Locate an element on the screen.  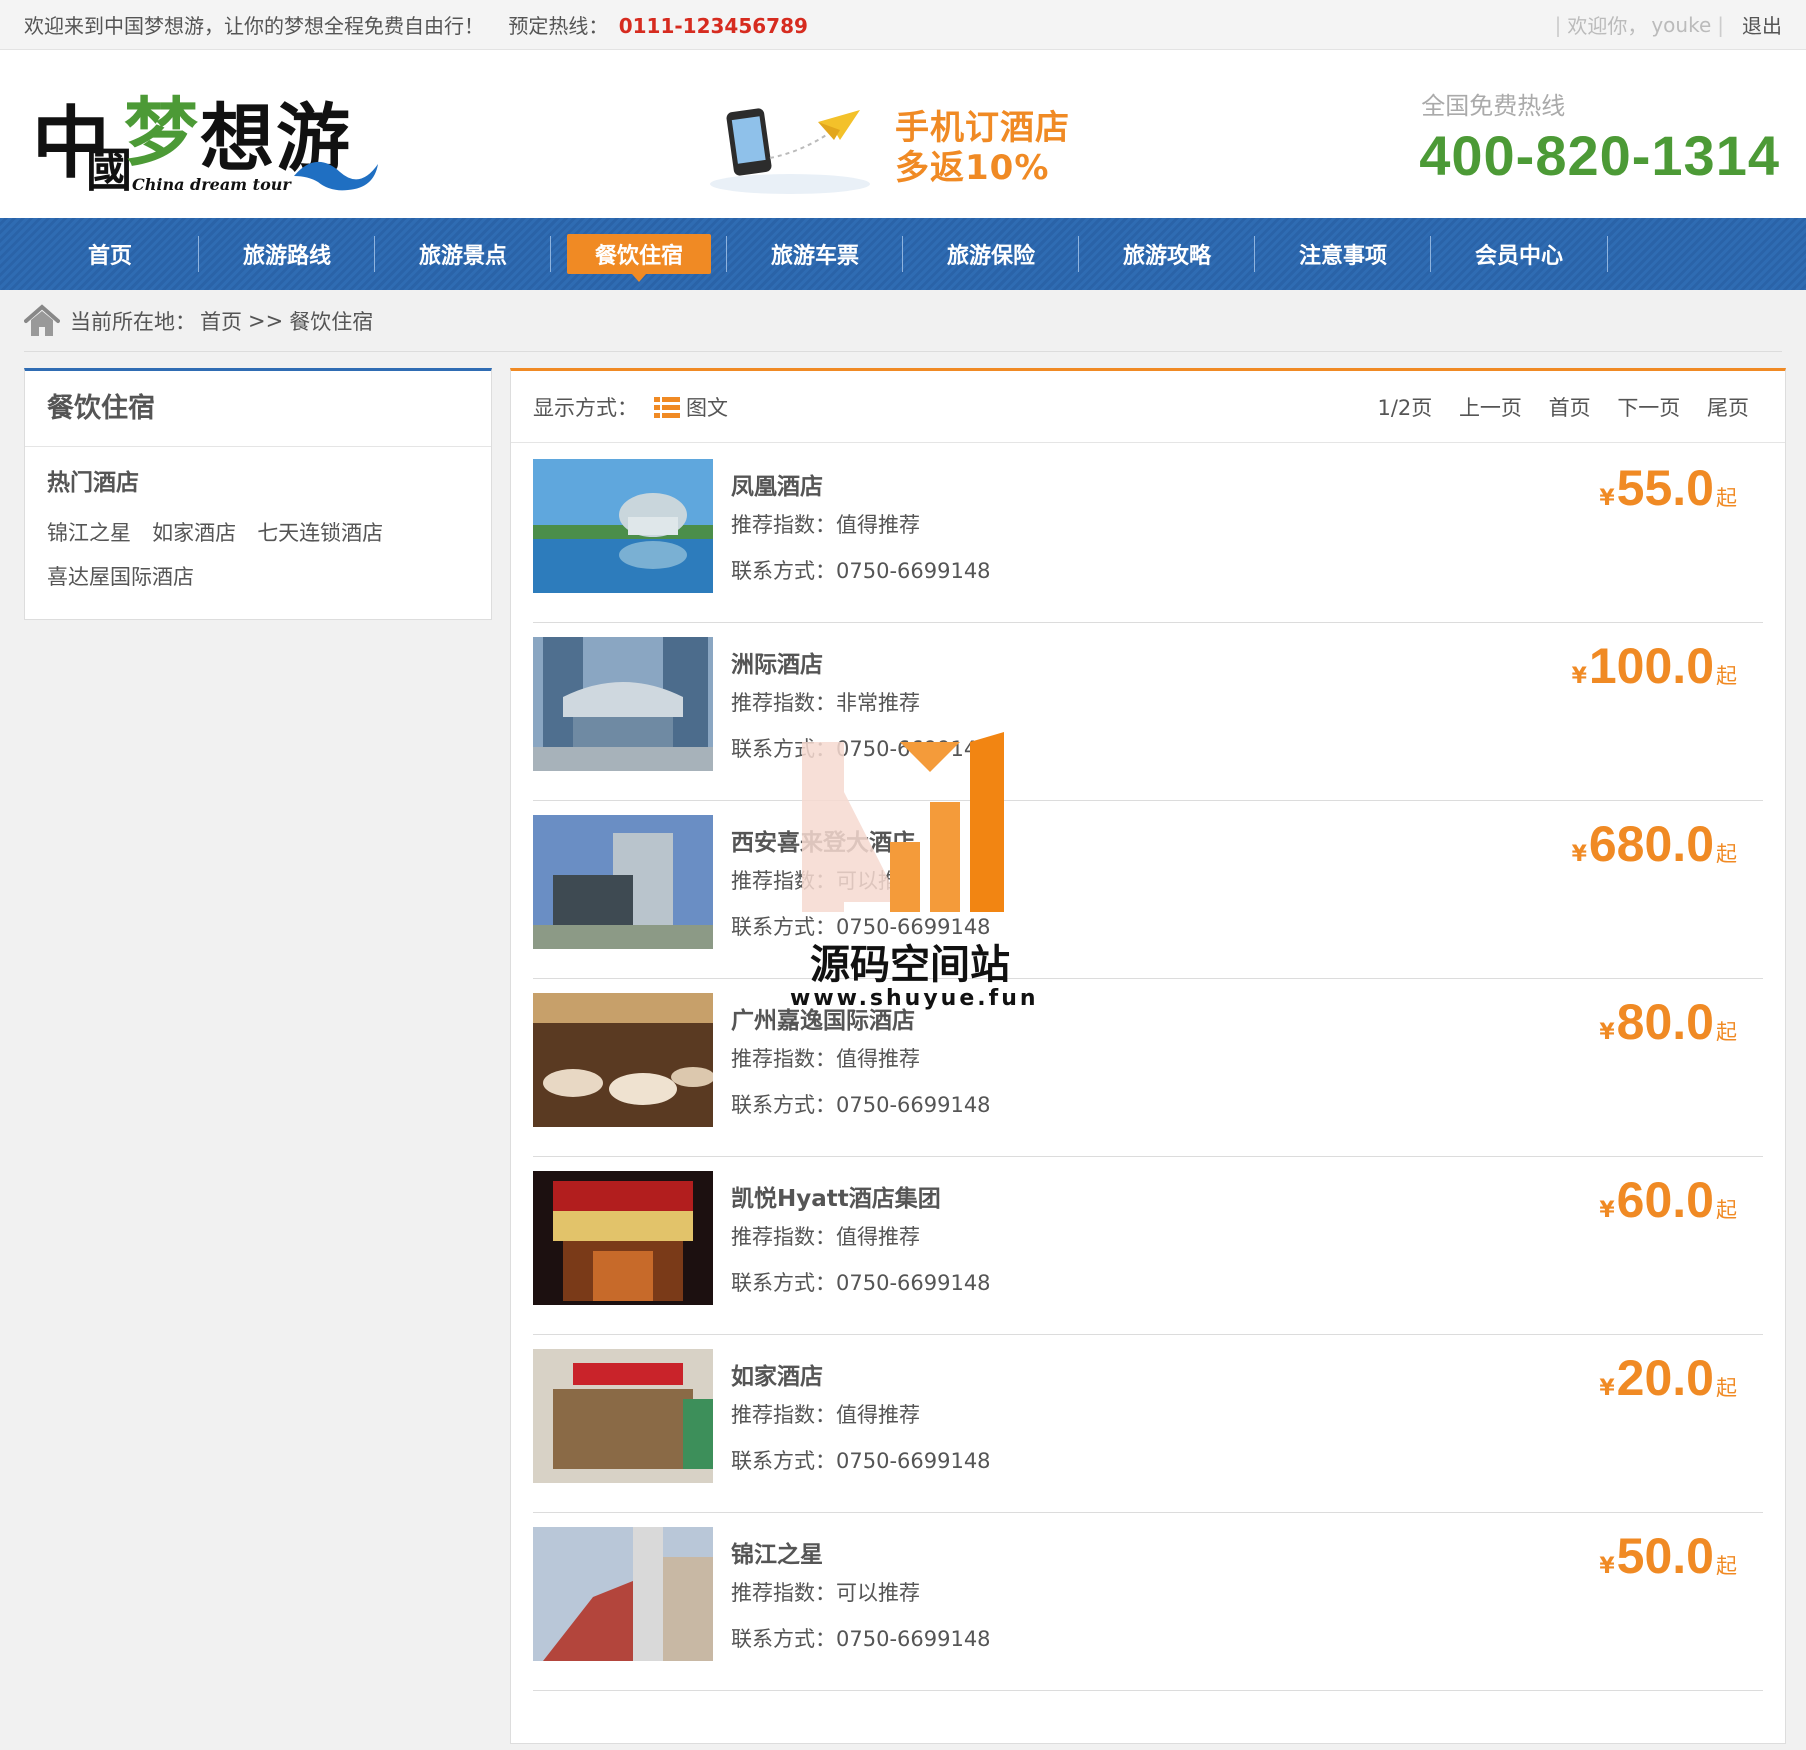
display-label: 显示方式： is located at coordinates (585, 407).